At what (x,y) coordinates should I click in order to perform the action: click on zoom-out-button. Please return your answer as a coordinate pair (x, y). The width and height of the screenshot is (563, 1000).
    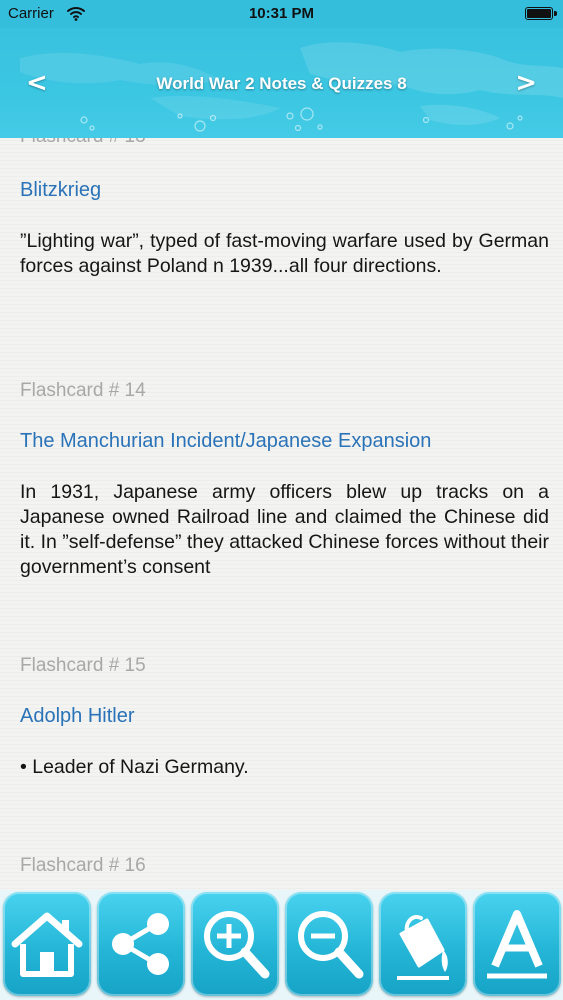
    Looking at the image, I should click on (329, 944).